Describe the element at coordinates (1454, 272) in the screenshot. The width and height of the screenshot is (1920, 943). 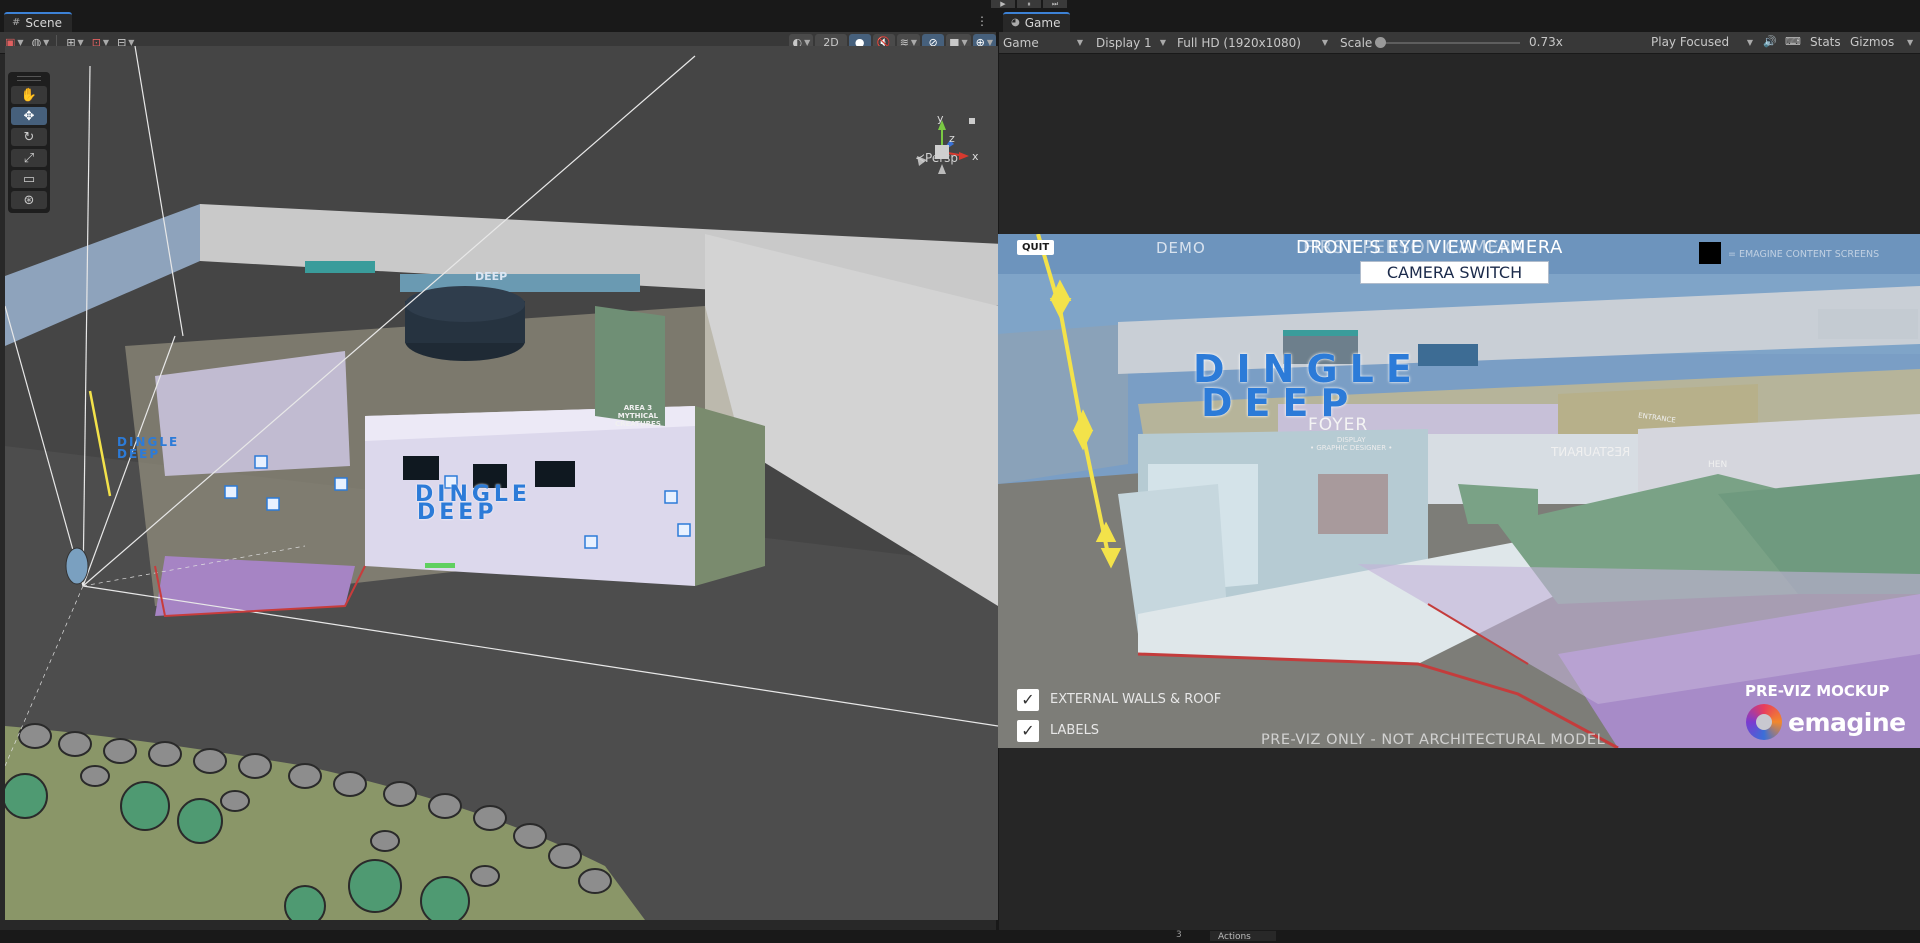
I see `camera-switch-button: CAMERA SWITCH` at that location.